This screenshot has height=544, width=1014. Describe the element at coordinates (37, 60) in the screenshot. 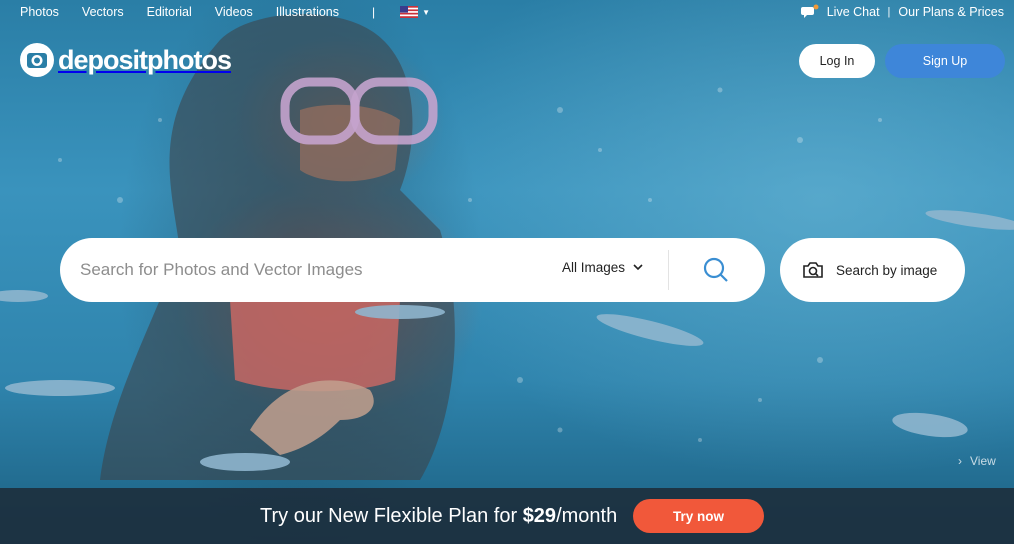

I see `camera-logo-icon` at that location.